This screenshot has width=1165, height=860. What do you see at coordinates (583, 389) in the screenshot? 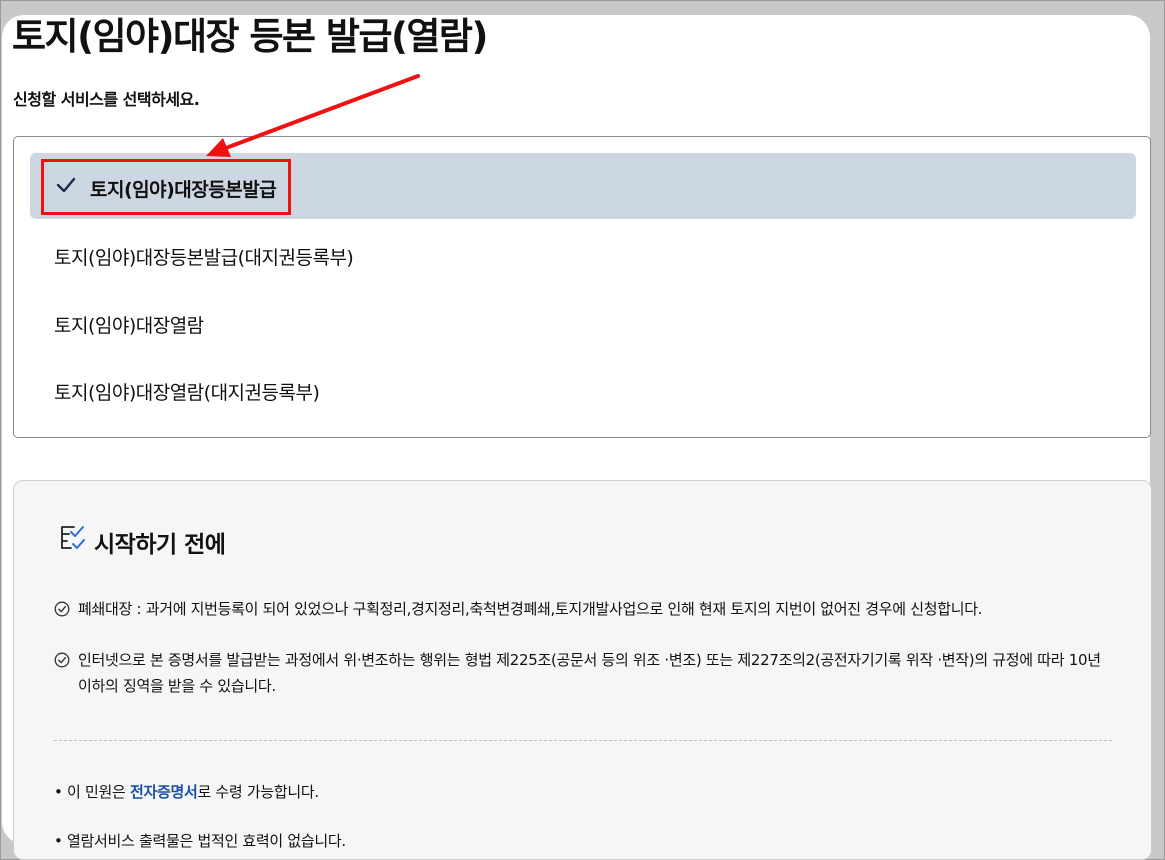
I see `service-option-4: 토지(임야)대장열람(대지권등록부)` at bounding box center [583, 389].